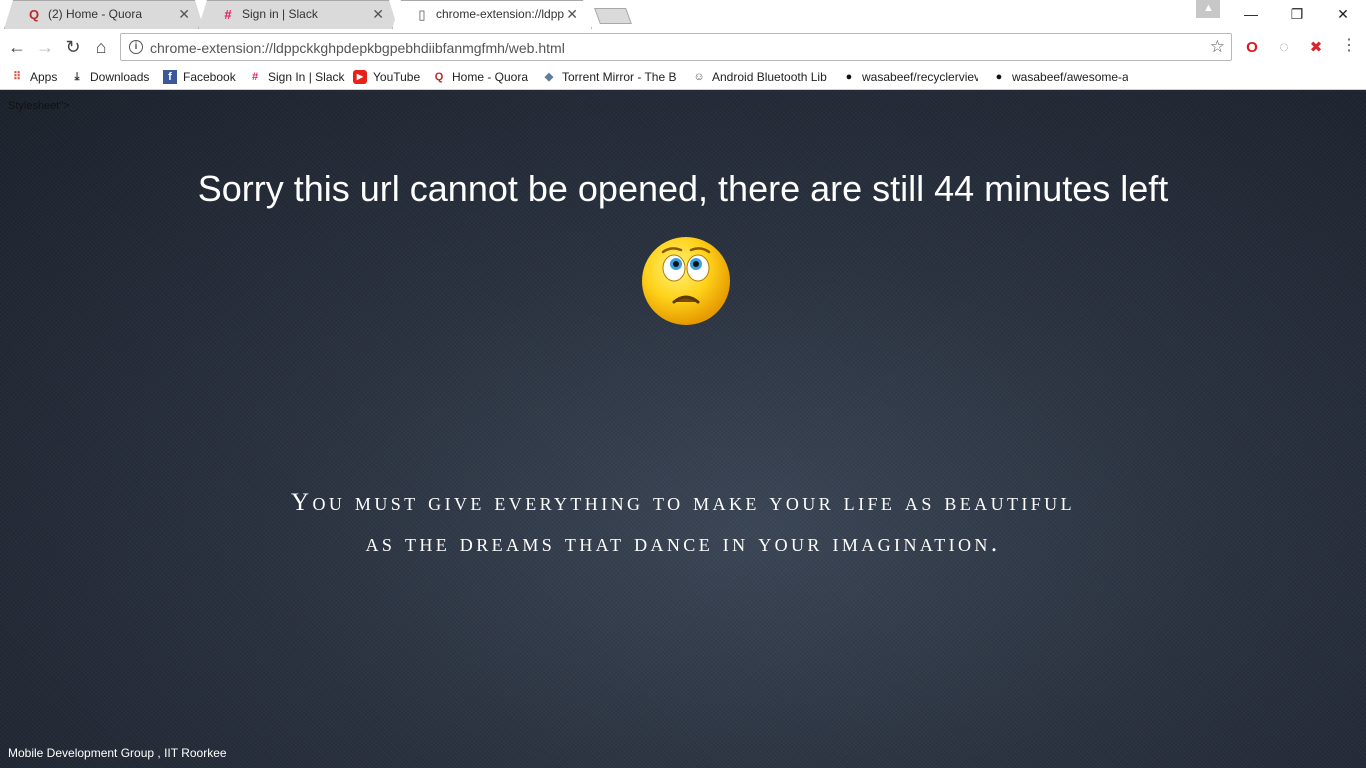 This screenshot has width=1366, height=768. I want to click on bookmark-torrent-mirror: ◆ Torrent Mirror - The B, so click(610, 77).